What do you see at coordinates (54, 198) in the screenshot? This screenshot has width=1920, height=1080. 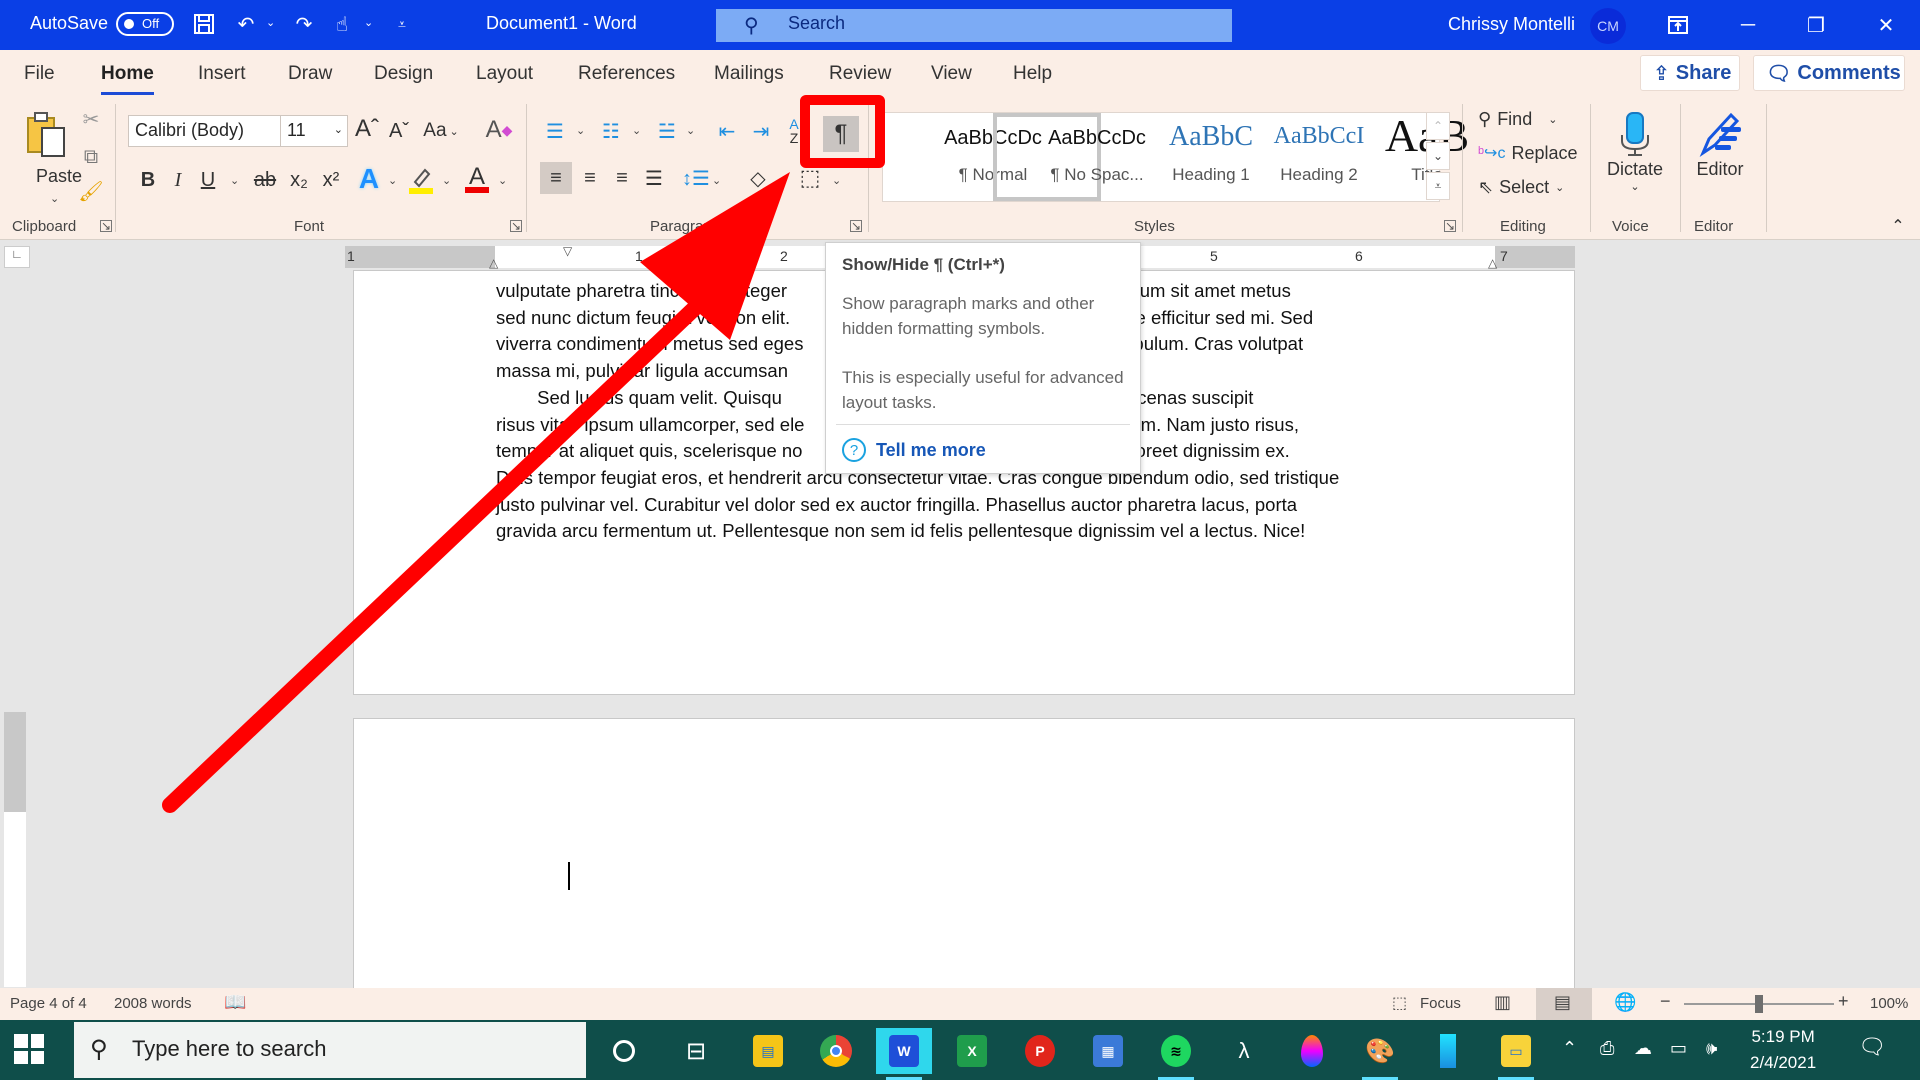 I see `paste-dropdown-icon: ⌄` at bounding box center [54, 198].